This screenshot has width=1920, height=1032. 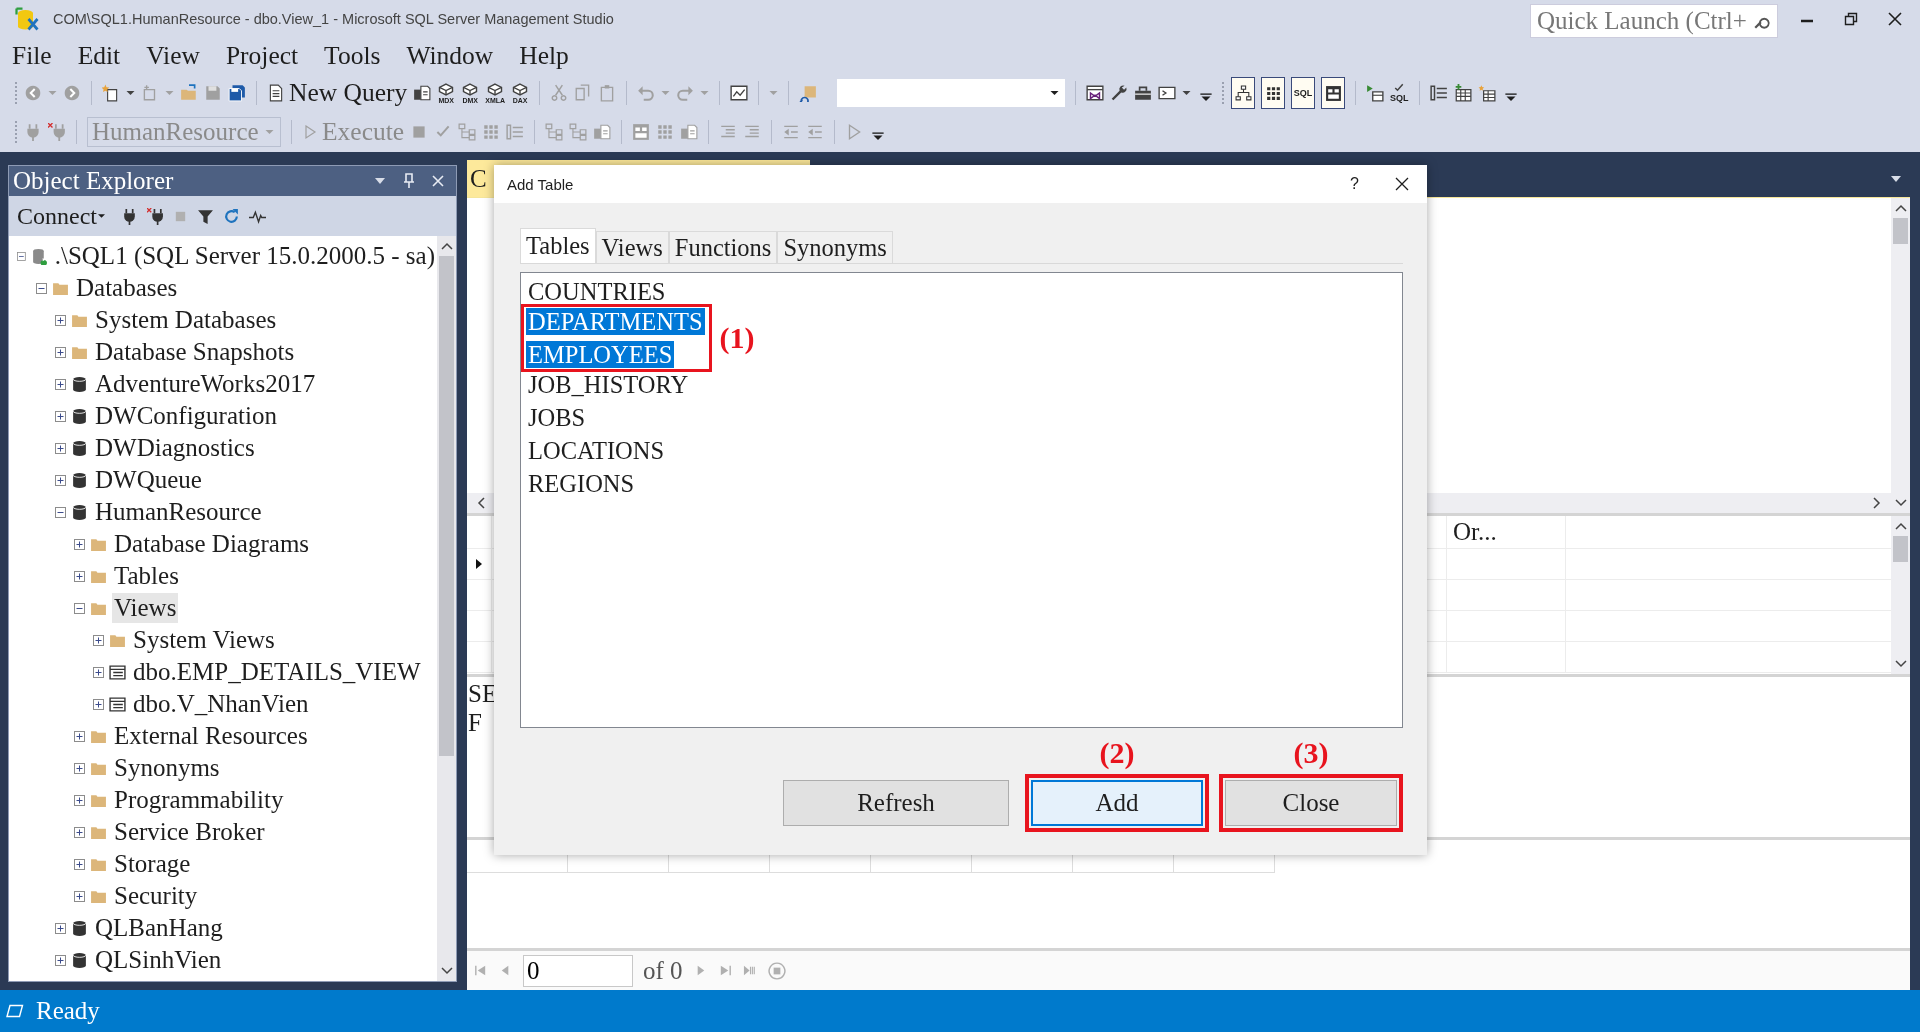 I want to click on find-icon, so click(x=808, y=93).